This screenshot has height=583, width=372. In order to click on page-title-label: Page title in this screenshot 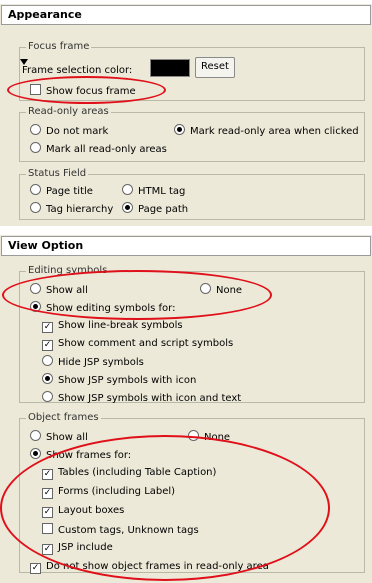, I will do `click(69, 191)`.